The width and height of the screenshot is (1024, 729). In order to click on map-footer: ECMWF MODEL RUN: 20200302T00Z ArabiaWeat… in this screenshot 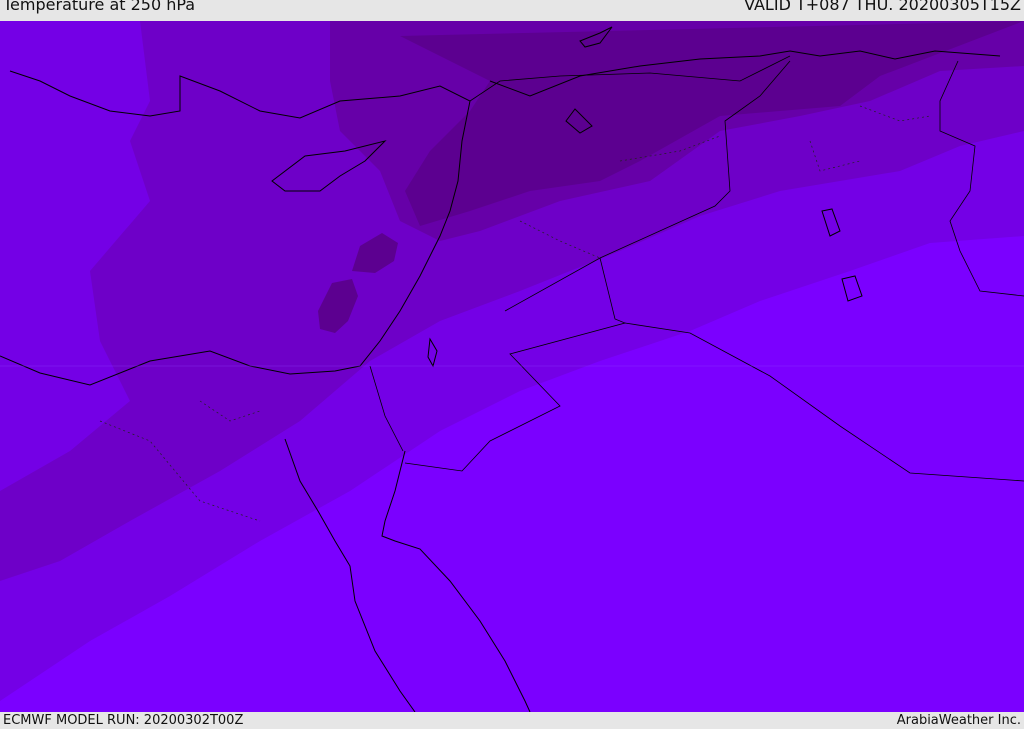, I will do `click(512, 720)`.